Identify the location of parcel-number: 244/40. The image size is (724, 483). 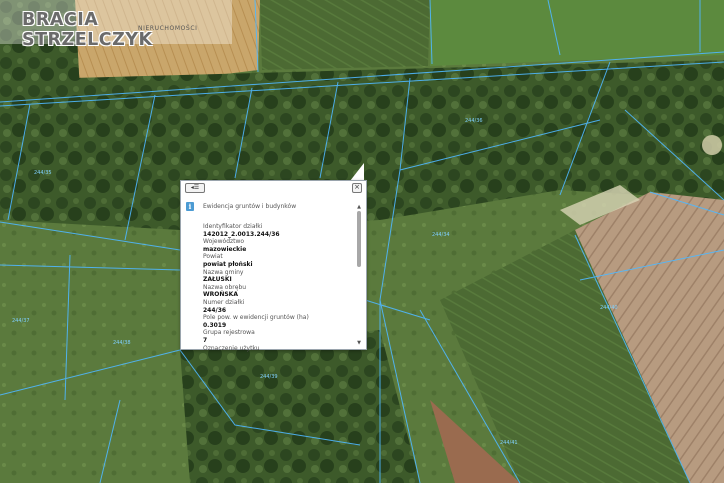
(609, 308).